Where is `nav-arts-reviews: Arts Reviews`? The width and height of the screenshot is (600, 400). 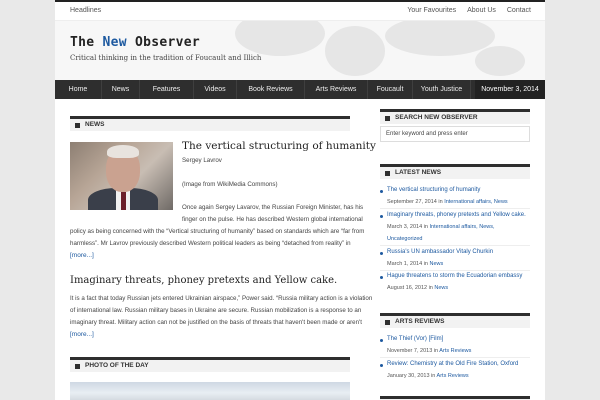
nav-arts-reviews: Arts Reviews is located at coordinates (336, 89).